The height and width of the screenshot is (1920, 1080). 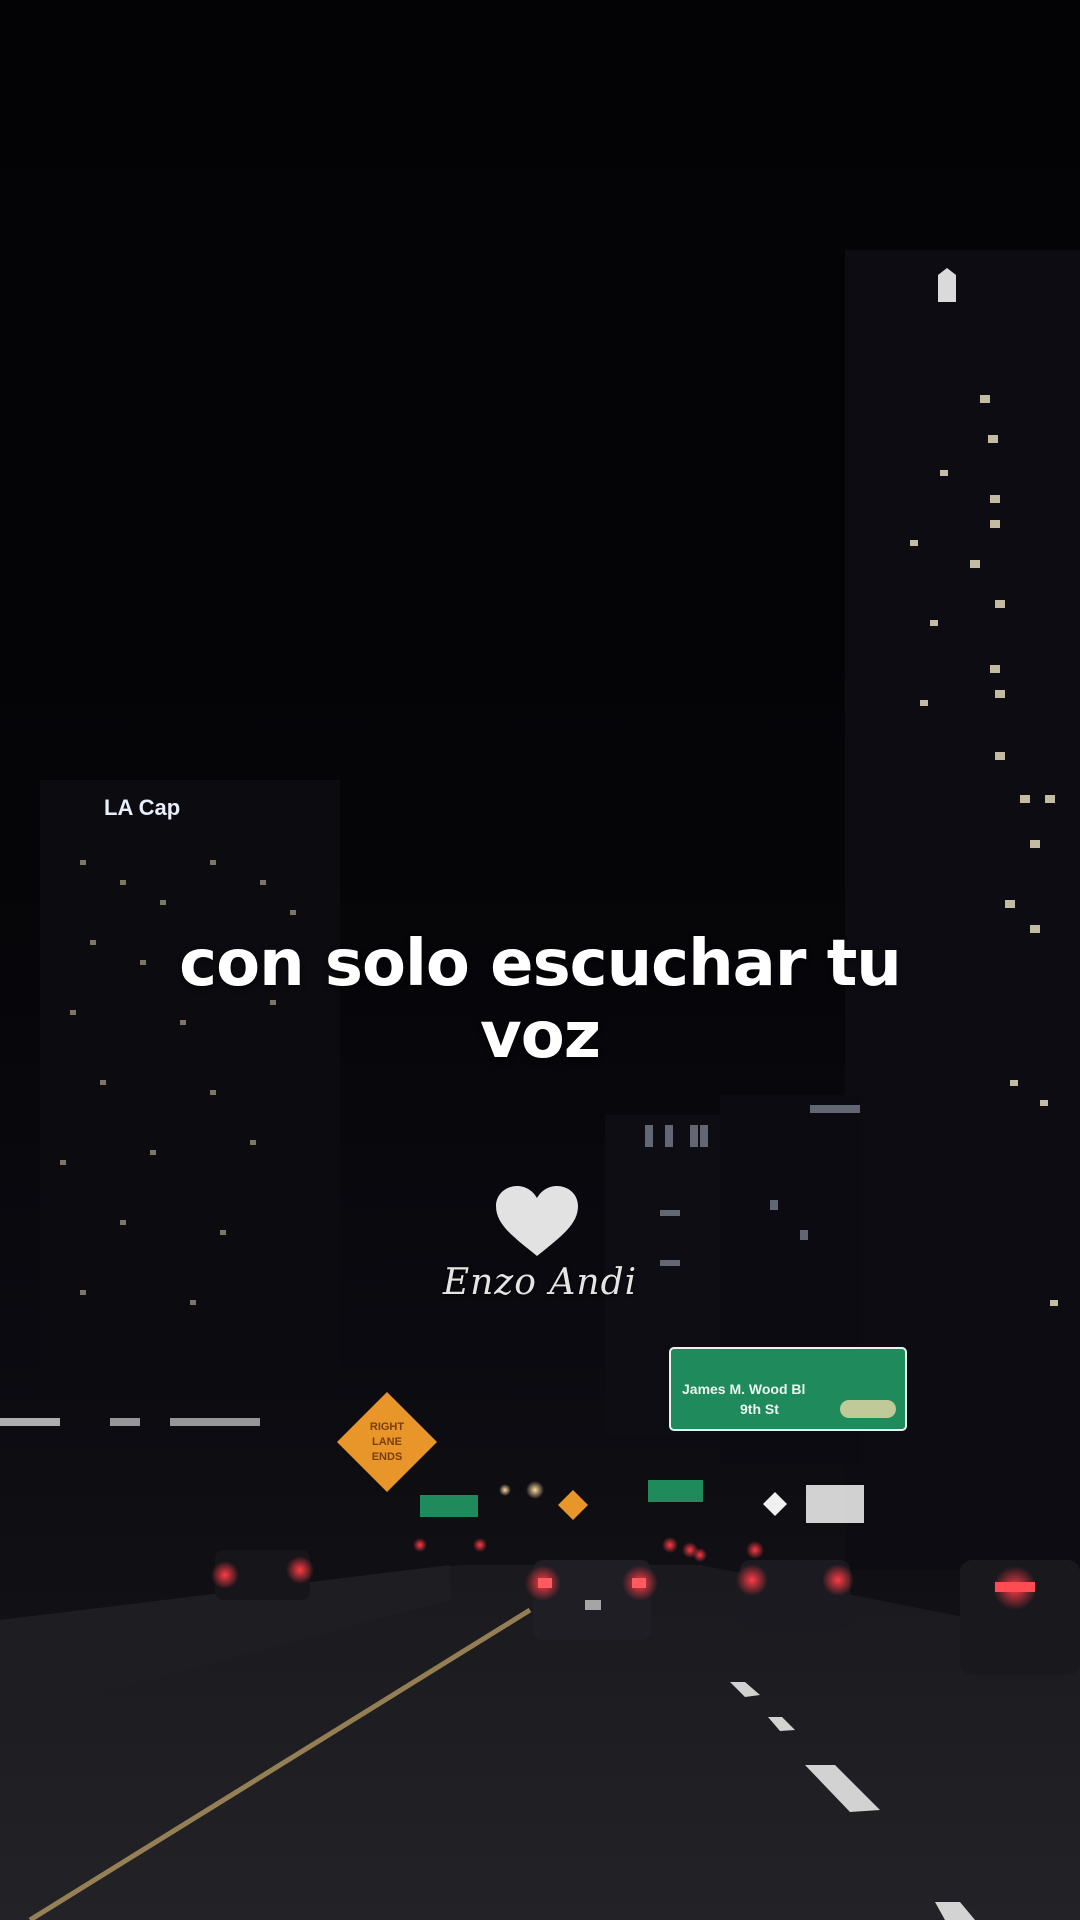 What do you see at coordinates (591, 1600) in the screenshot?
I see `car-ahead` at bounding box center [591, 1600].